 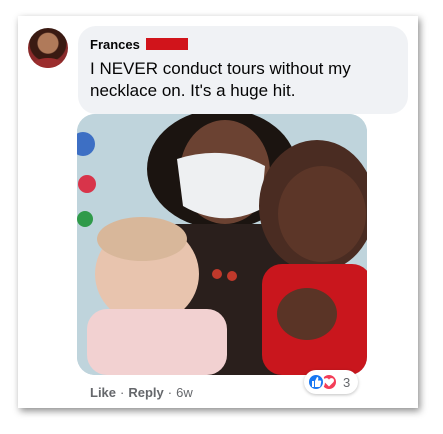 I want to click on comment-time: 6w, so click(x=184, y=392).